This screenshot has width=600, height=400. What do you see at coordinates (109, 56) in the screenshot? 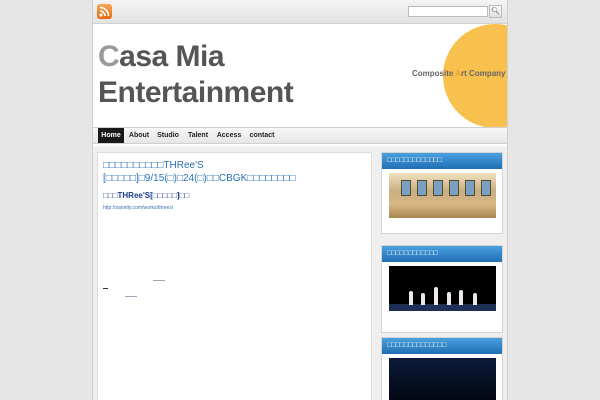
I see `brand-letter-c: C` at bounding box center [109, 56].